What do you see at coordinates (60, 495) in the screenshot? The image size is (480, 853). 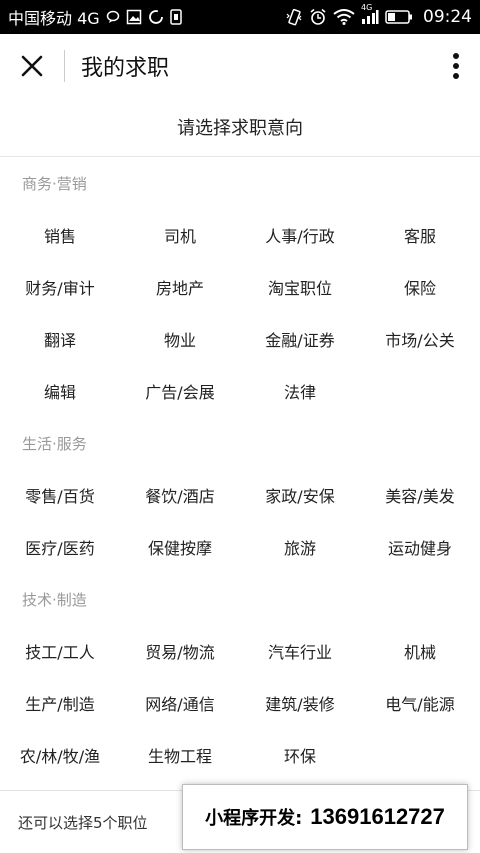 I see `job-option: 零售/百货` at bounding box center [60, 495].